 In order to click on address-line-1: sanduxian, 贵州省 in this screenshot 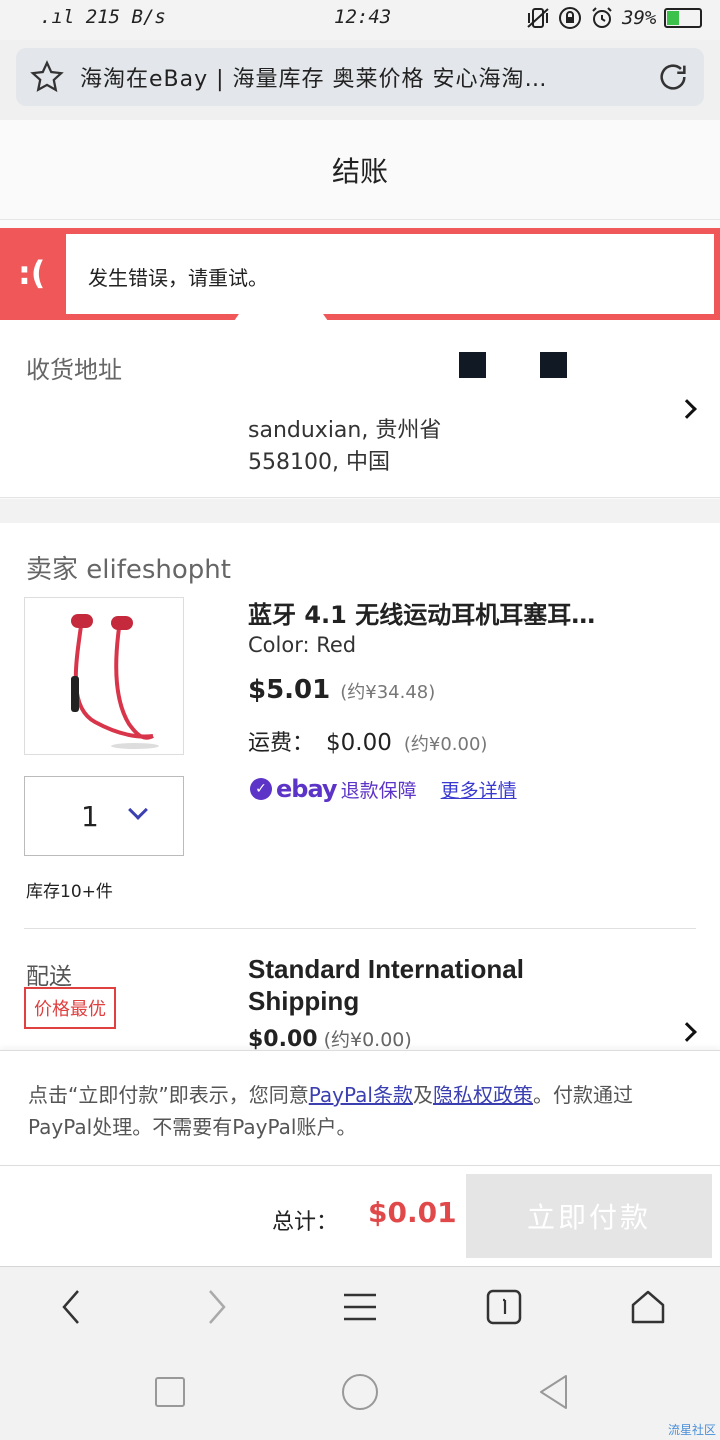, I will do `click(345, 430)`.